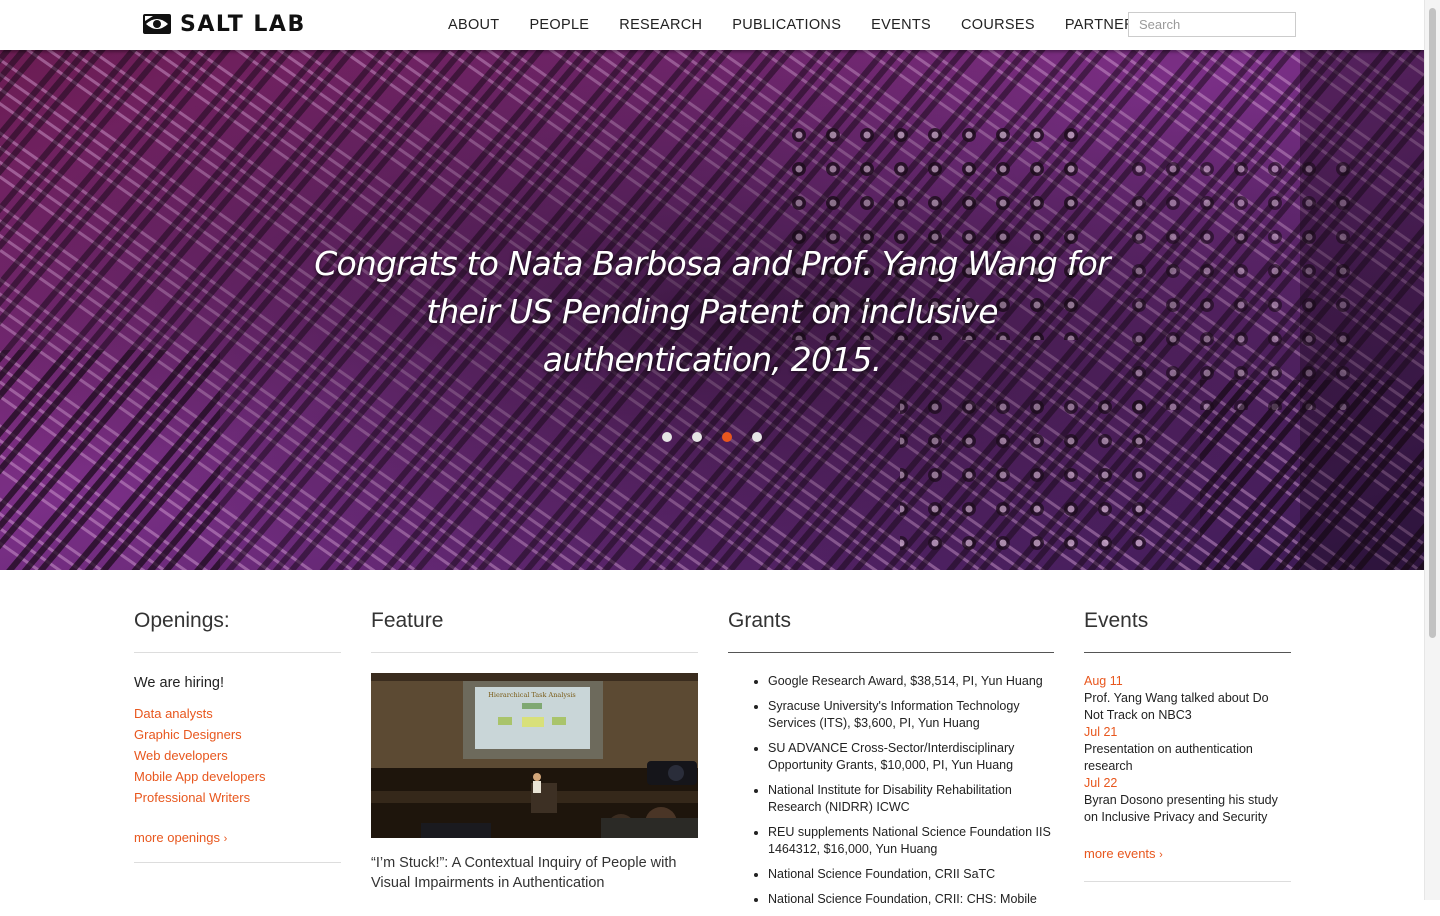 The height and width of the screenshot is (916, 1440). I want to click on event-text: Presentation on authentication research, so click(1187, 758).